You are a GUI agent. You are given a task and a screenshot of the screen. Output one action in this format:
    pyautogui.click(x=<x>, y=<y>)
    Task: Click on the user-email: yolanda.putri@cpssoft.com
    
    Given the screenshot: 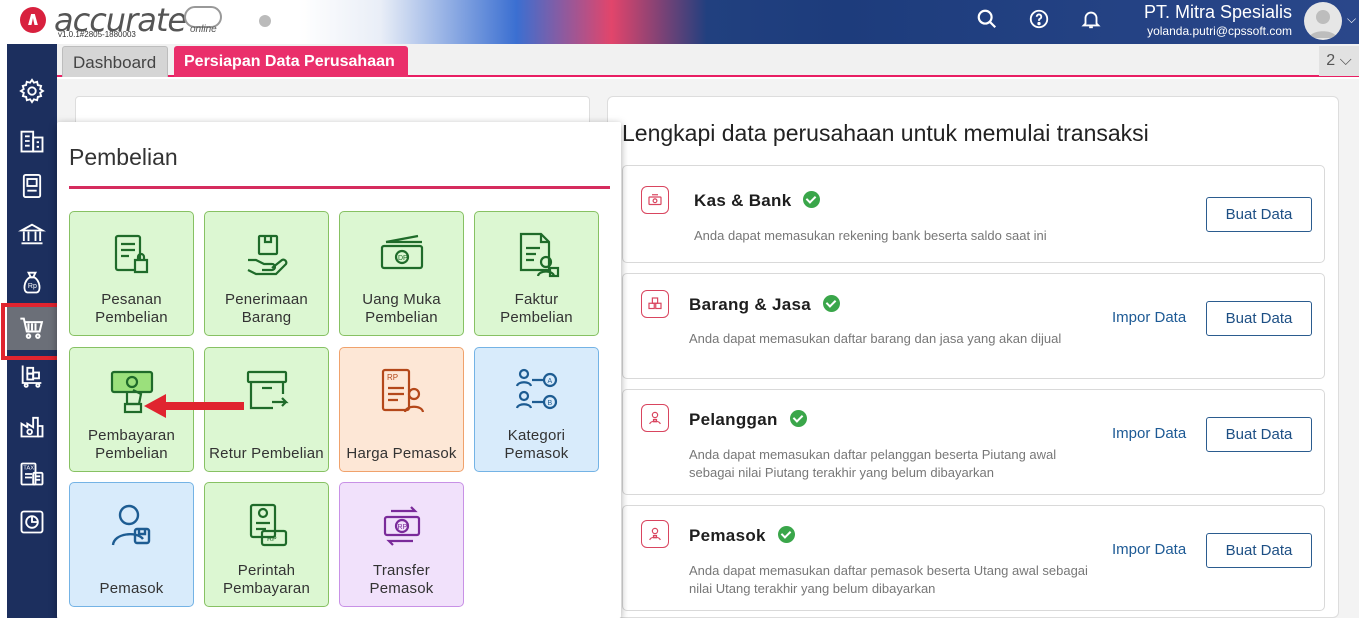 What is the action you would take?
    pyautogui.click(x=1219, y=31)
    